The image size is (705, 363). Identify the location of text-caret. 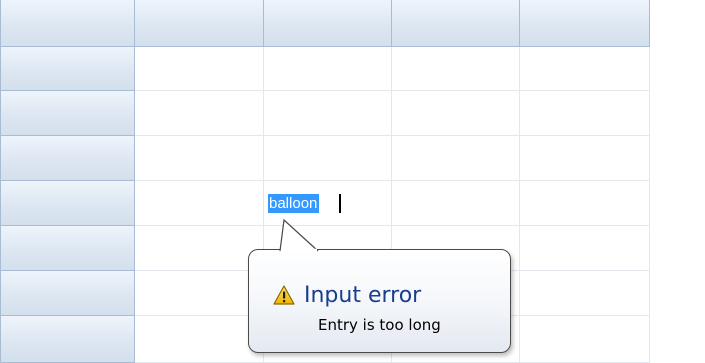
(340, 203).